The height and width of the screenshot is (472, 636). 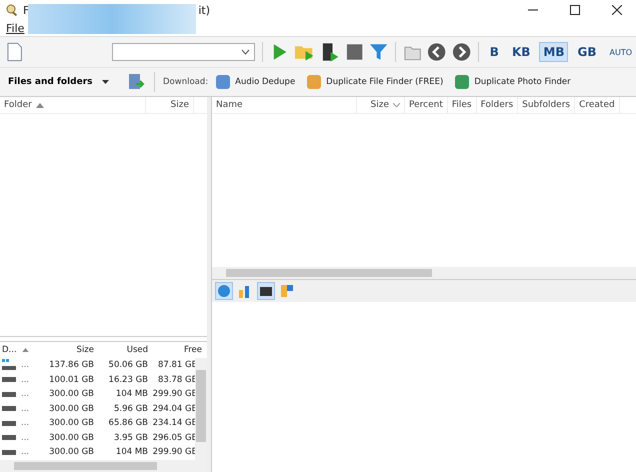 What do you see at coordinates (136, 82) in the screenshot?
I see `export-icon` at bounding box center [136, 82].